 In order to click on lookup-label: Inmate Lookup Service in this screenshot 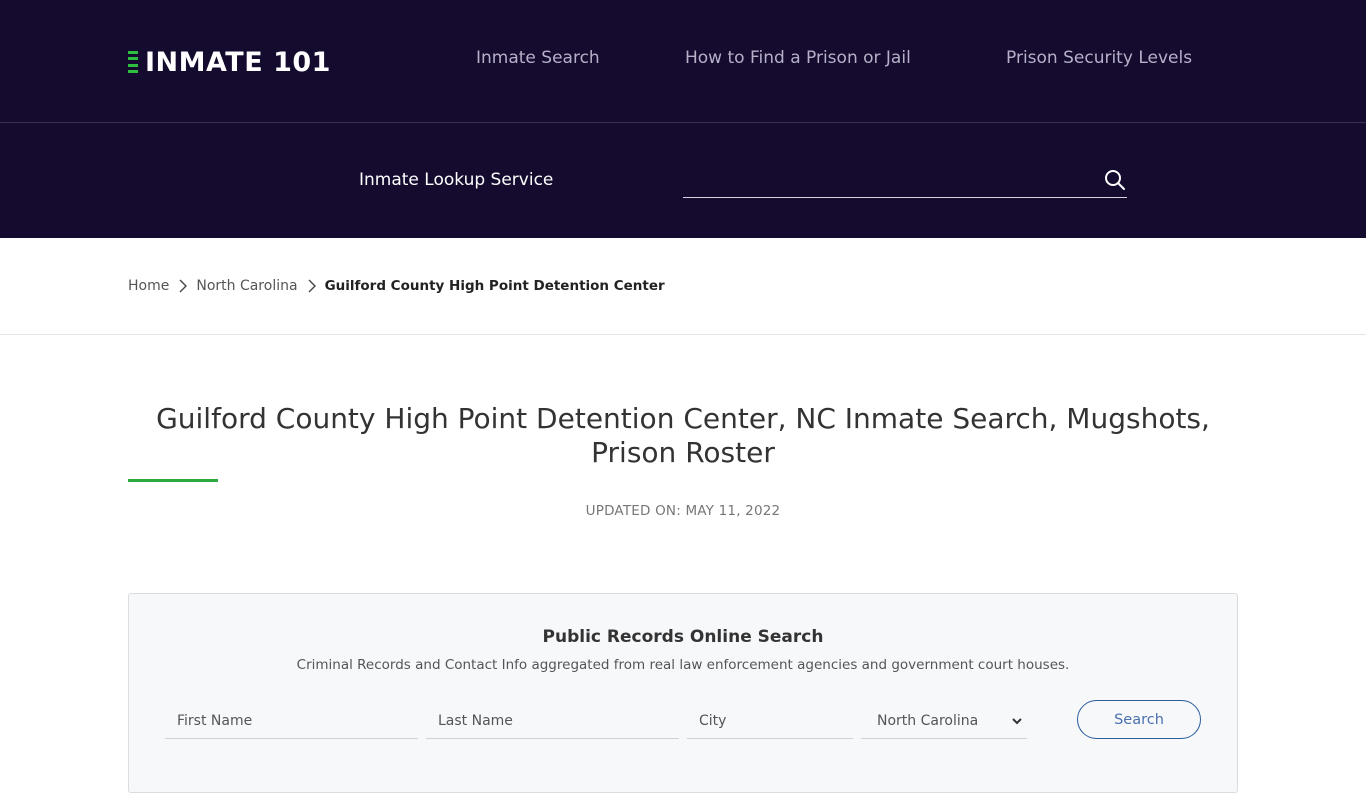, I will do `click(456, 180)`.